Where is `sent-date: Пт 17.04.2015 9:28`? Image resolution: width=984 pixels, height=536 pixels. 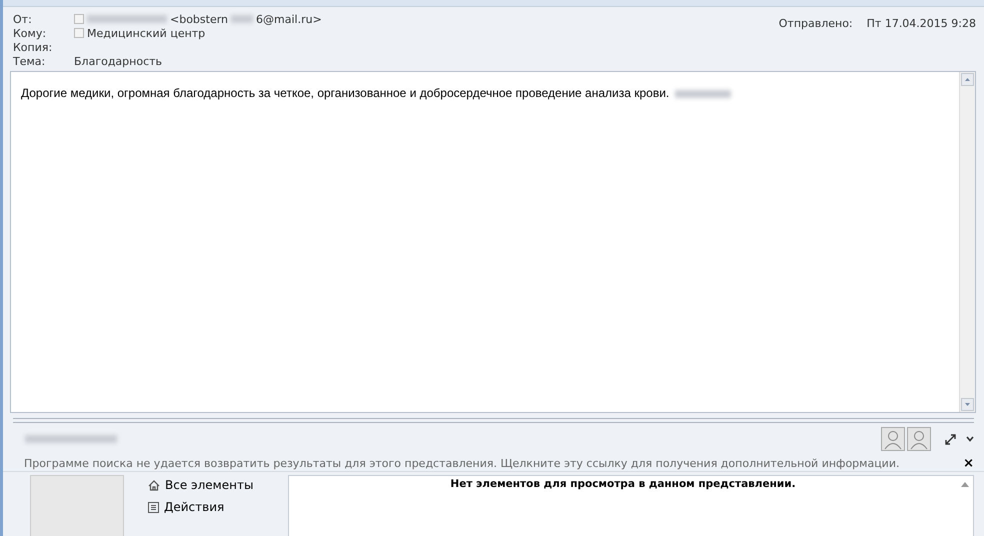 sent-date: Пт 17.04.2015 9:28 is located at coordinates (921, 24).